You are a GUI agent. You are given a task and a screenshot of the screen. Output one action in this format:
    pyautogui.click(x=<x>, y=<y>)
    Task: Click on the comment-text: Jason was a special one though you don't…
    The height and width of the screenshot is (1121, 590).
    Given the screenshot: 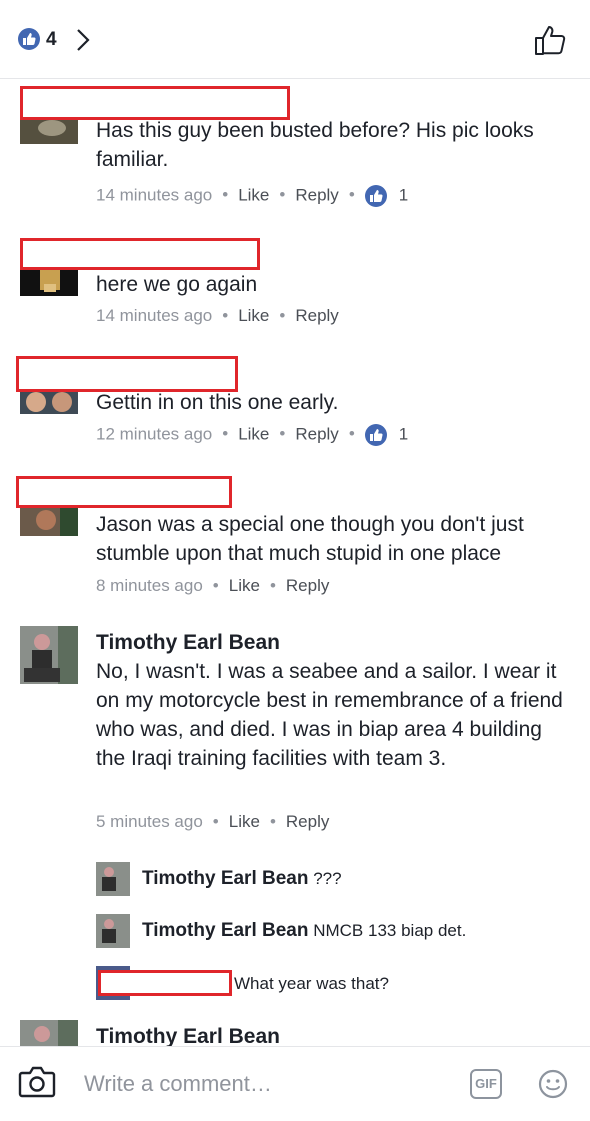 What is the action you would take?
    pyautogui.click(x=310, y=539)
    